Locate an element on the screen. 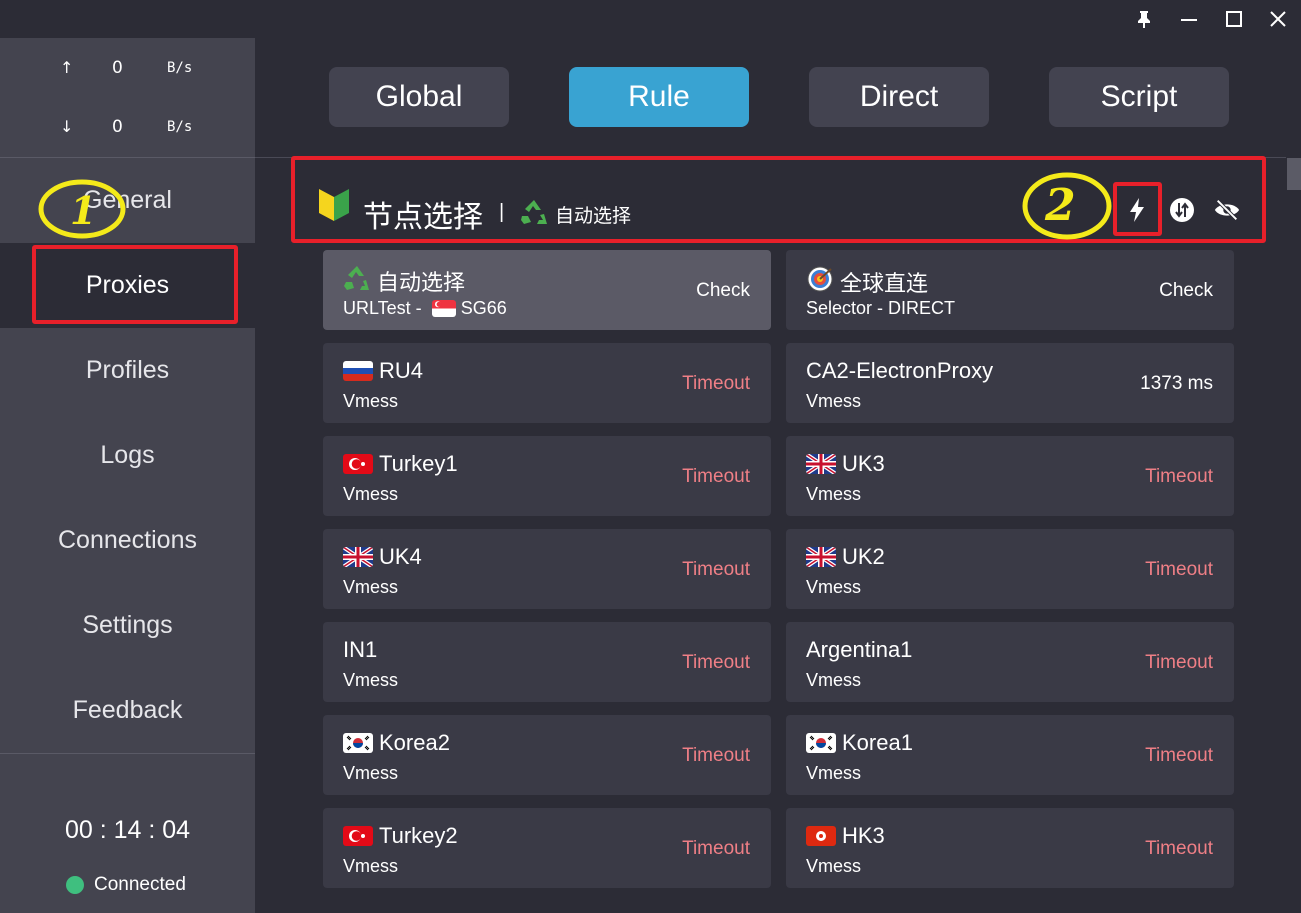 The height and width of the screenshot is (913, 1301). annotation-mark-2: 2 is located at coordinates (1060, 205).